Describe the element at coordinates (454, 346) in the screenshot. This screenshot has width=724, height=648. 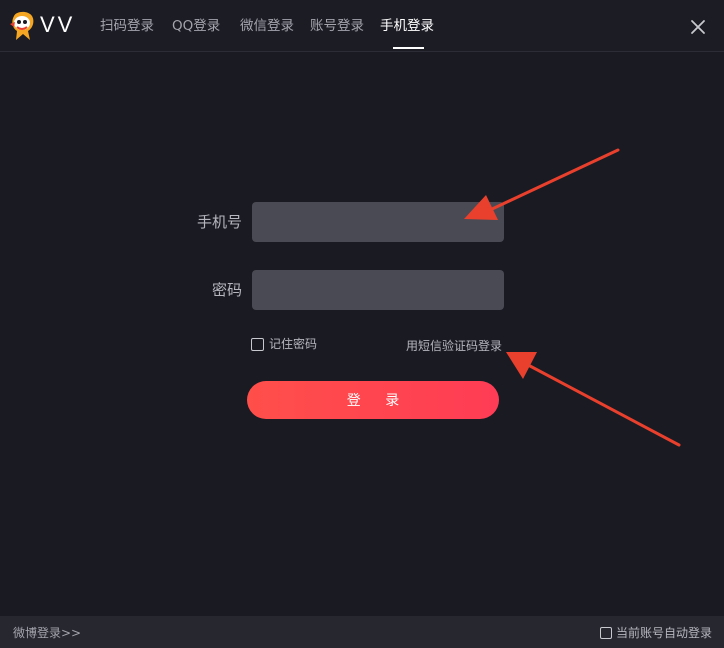
I see `sms-login-link: 用短信验证码登录` at that location.